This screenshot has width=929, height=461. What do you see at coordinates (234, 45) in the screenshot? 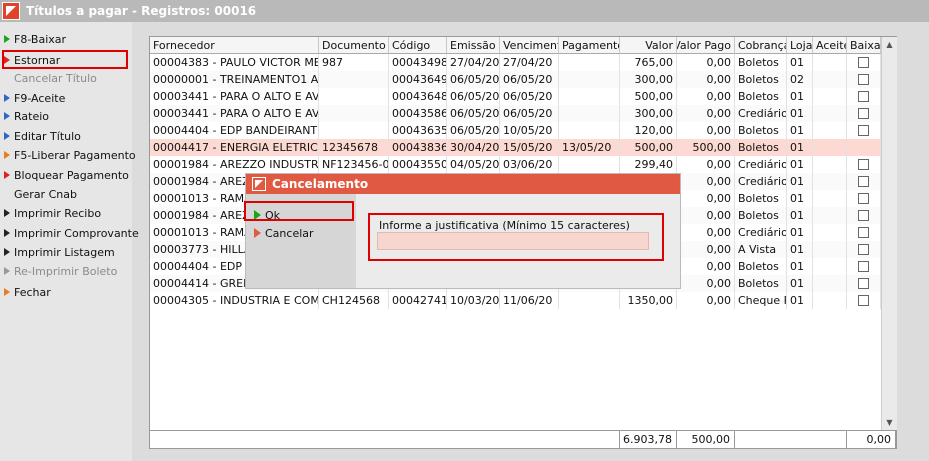
I see `column-header: Fornecedor` at bounding box center [234, 45].